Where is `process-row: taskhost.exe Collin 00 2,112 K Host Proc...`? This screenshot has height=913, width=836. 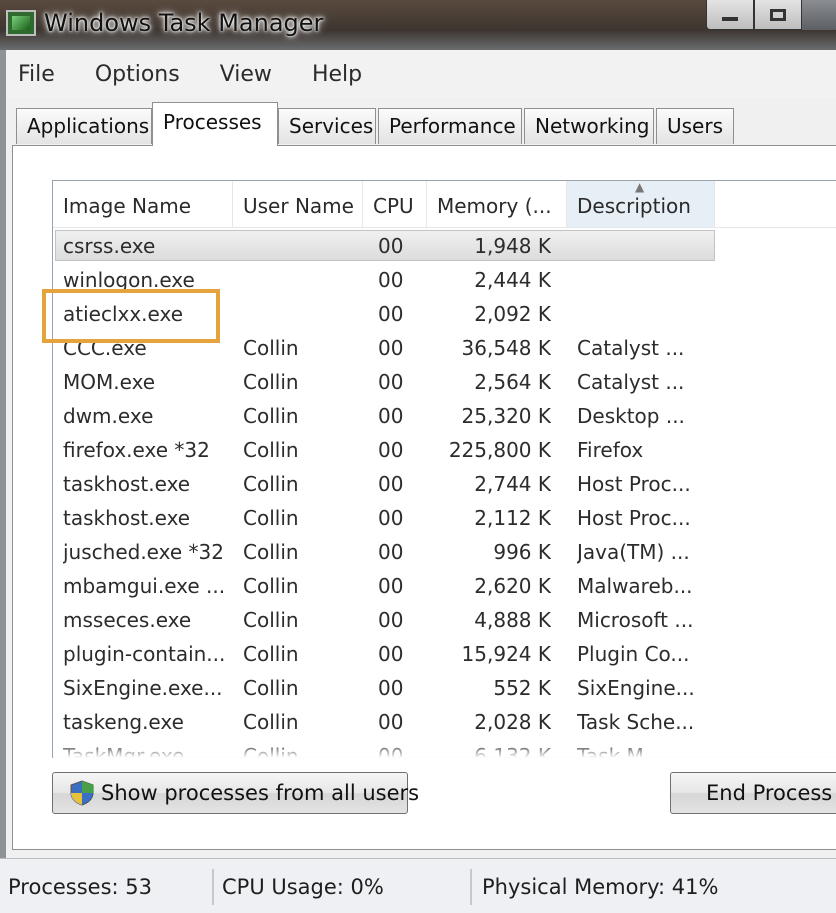 process-row: taskhost.exe Collin 00 2,112 K Host Proc... is located at coordinates (444, 518).